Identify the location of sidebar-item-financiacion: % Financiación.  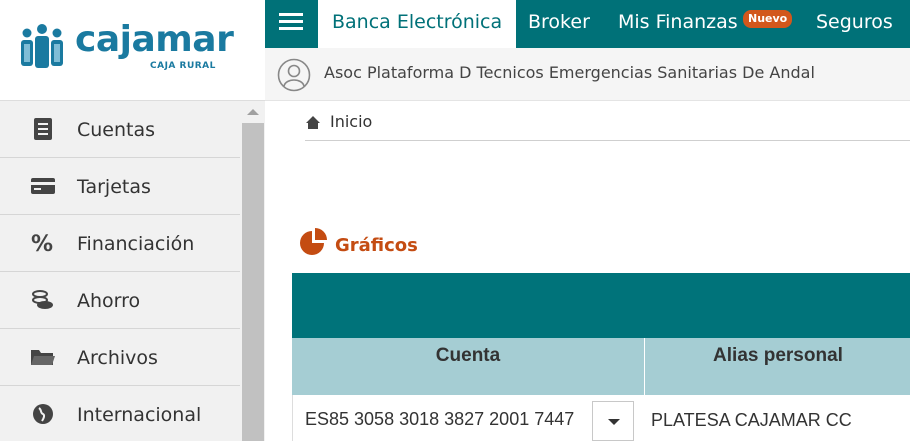
(120, 243).